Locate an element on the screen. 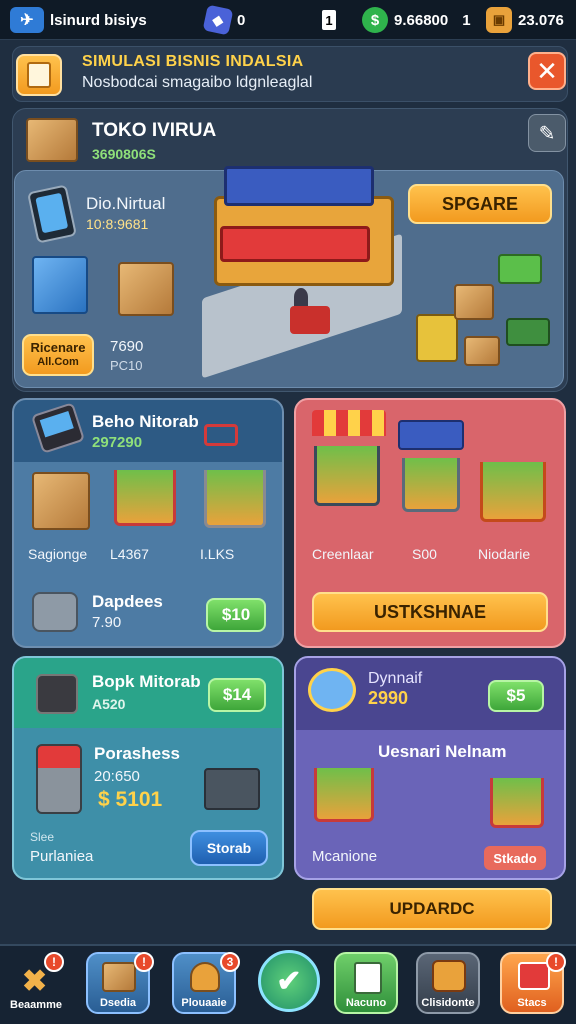  dynamic-tag: Stkado is located at coordinates (515, 858).